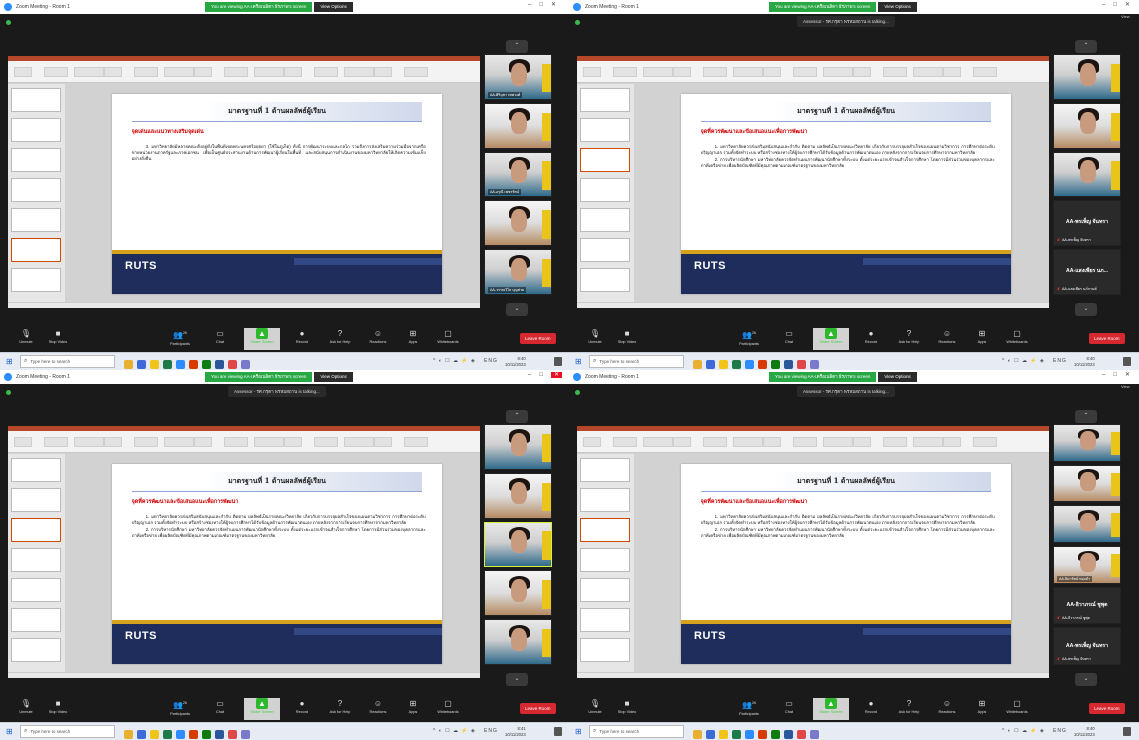  I want to click on leave-room-button: Leave Room, so click(538, 708).